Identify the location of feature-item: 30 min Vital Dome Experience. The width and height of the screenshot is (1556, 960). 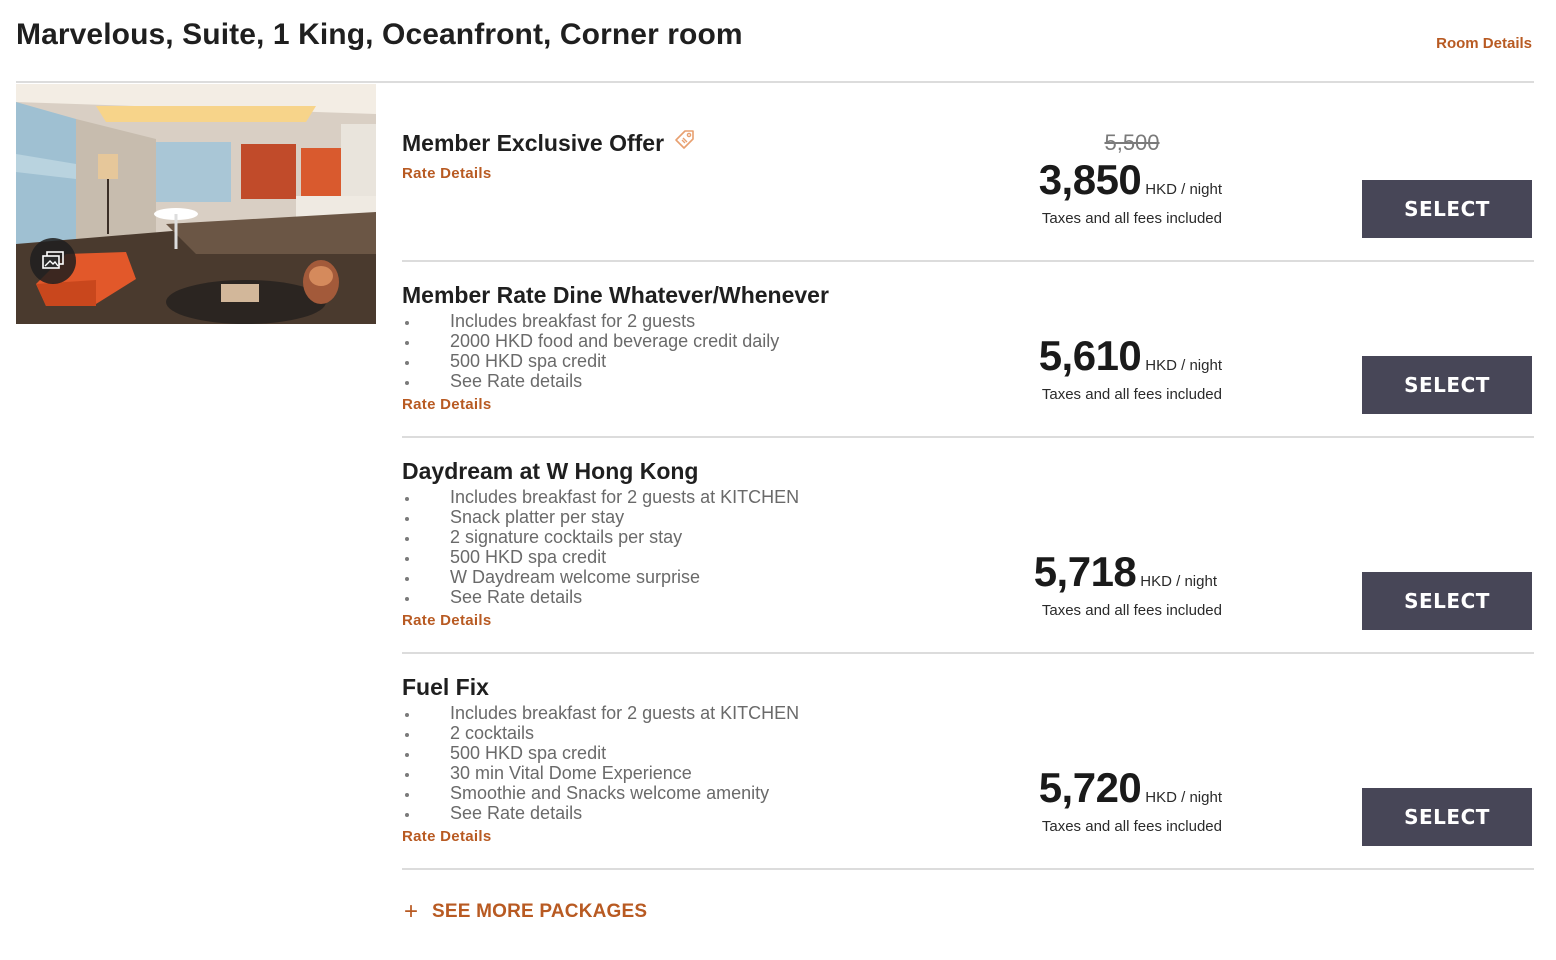
(600, 773).